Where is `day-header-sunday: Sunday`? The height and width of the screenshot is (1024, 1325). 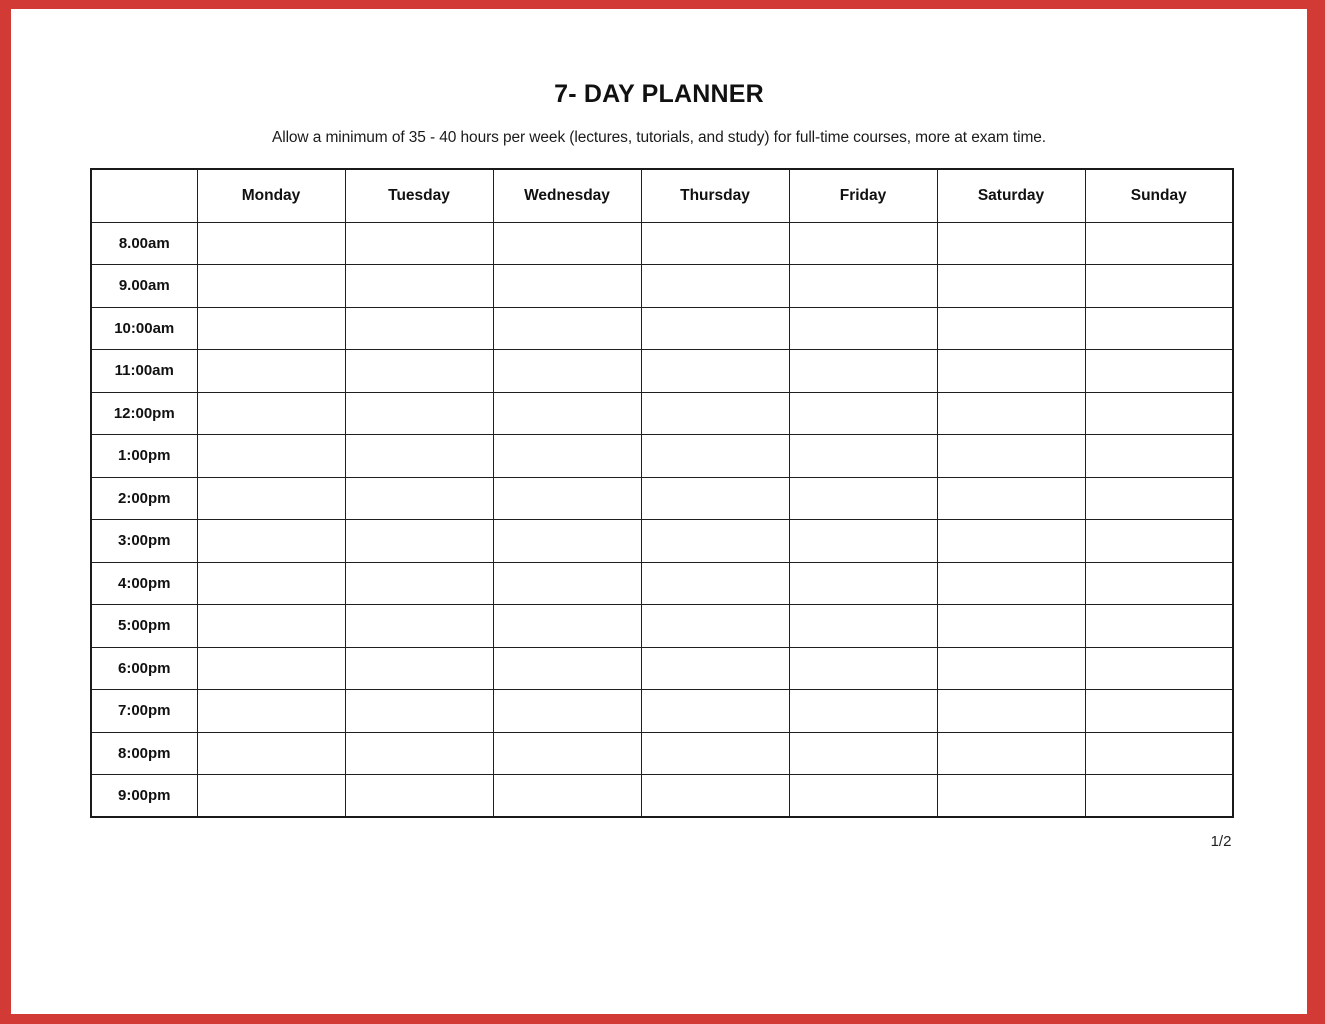
day-header-sunday: Sunday is located at coordinates (1159, 195).